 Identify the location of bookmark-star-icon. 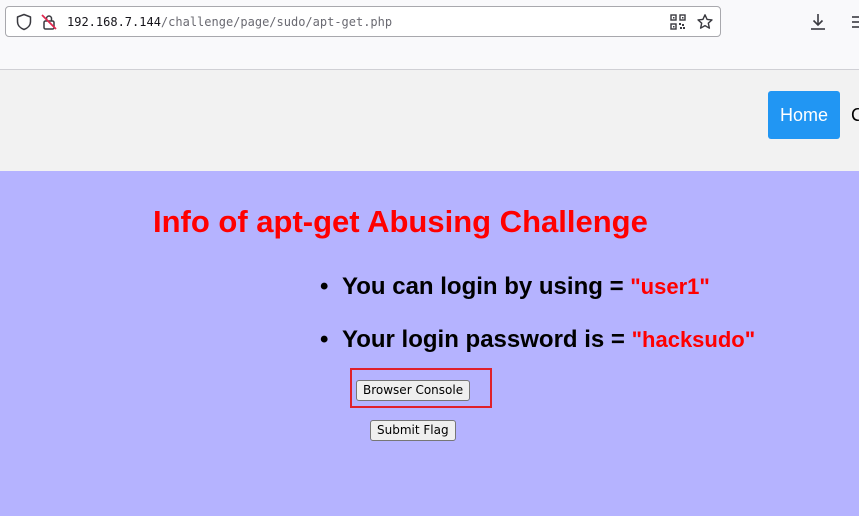
(705, 22).